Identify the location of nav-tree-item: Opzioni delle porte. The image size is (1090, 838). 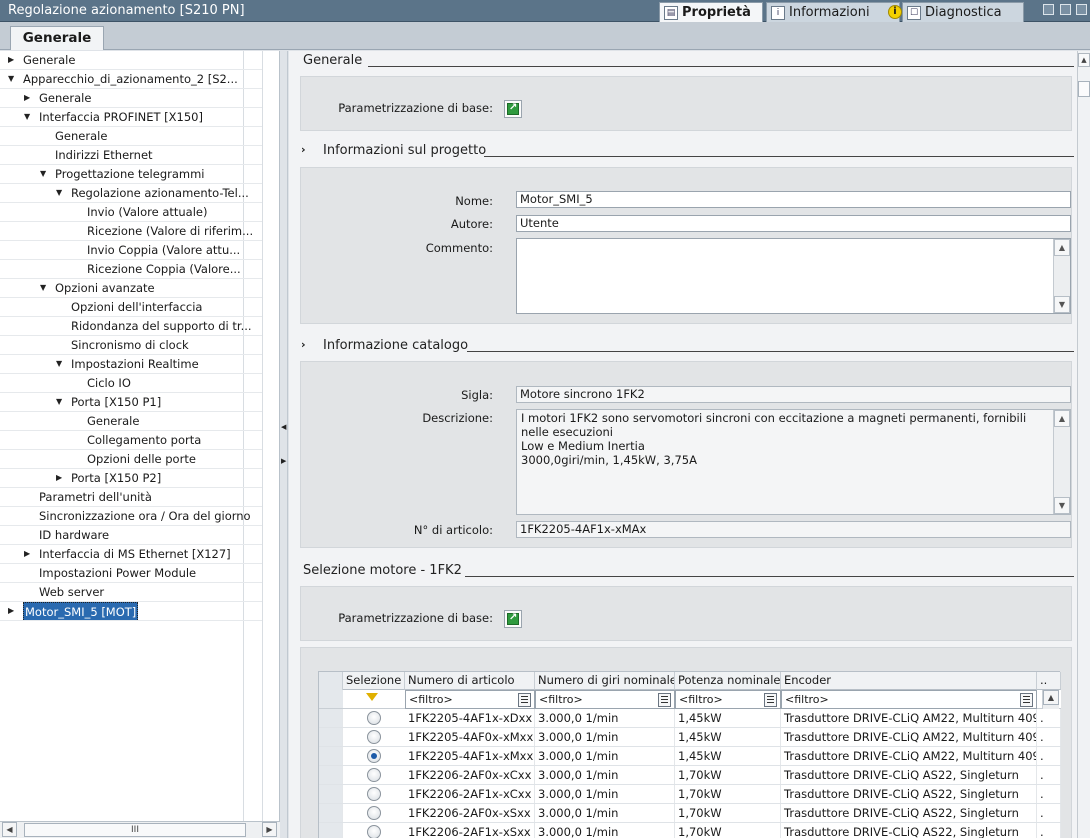
(131, 459).